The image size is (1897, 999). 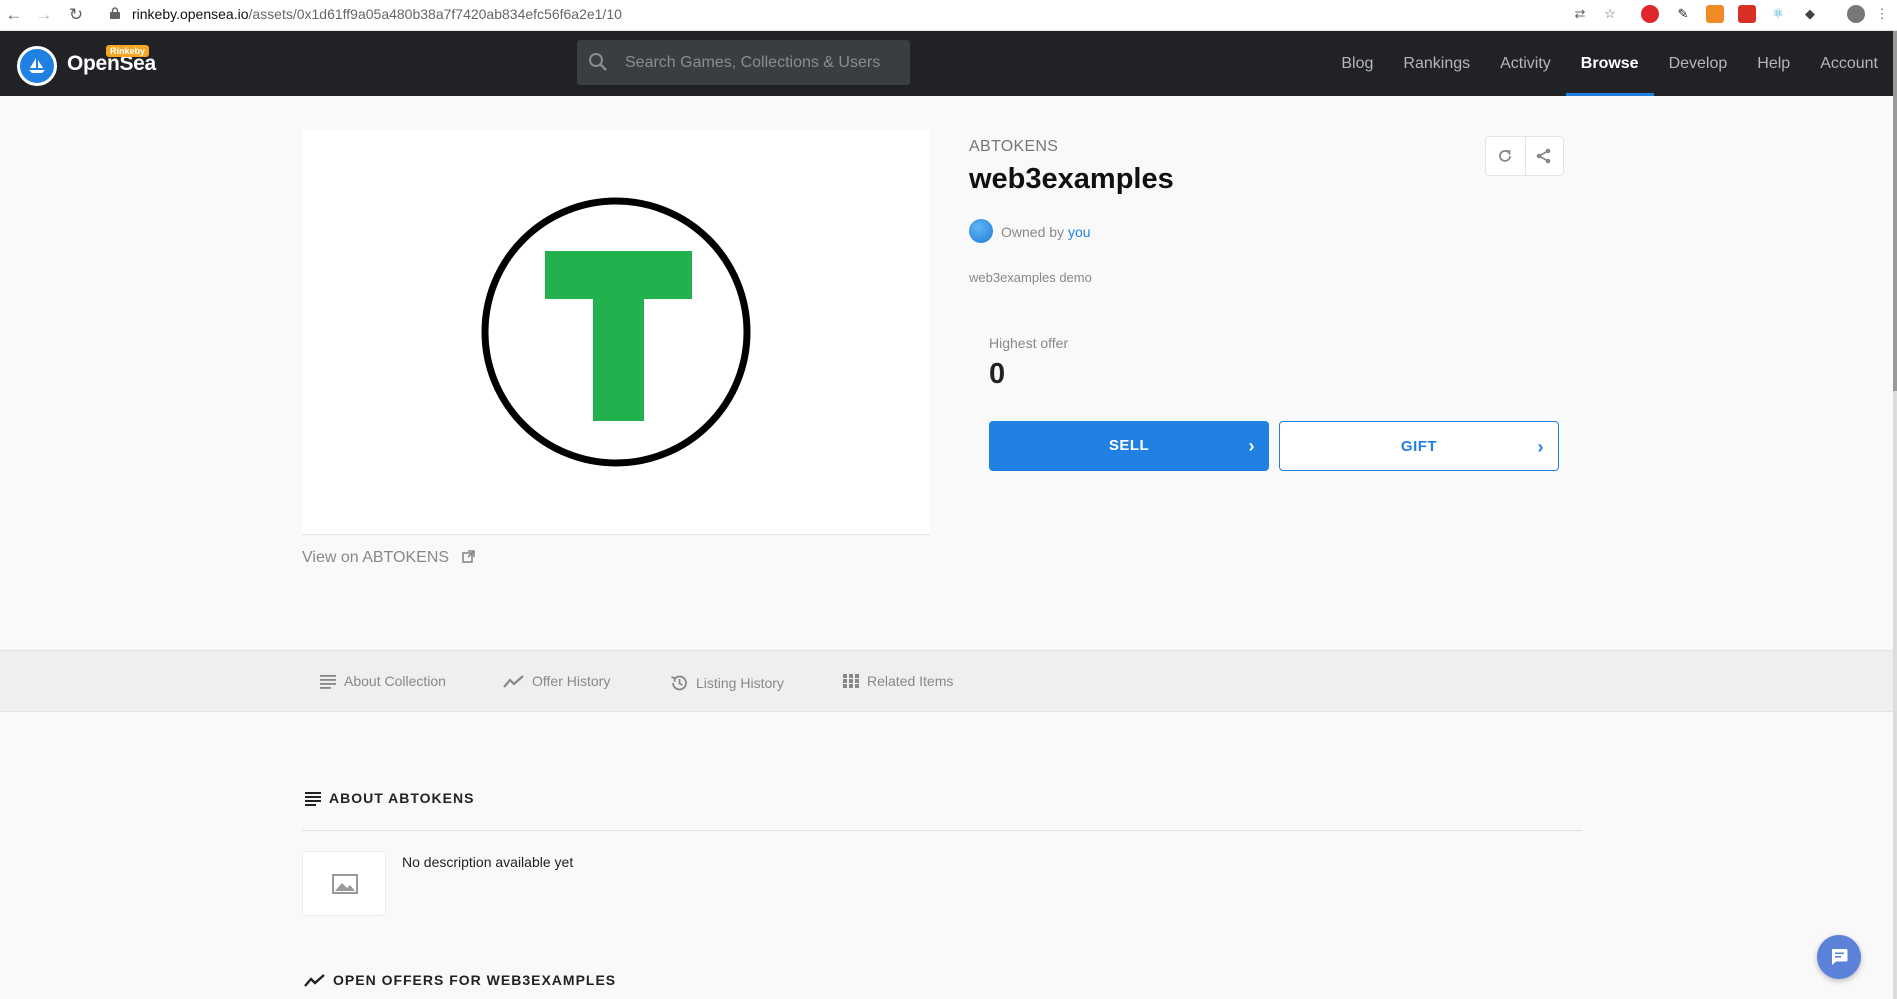 What do you see at coordinates (14, 15) in the screenshot?
I see `back-arrow-icon: ←` at bounding box center [14, 15].